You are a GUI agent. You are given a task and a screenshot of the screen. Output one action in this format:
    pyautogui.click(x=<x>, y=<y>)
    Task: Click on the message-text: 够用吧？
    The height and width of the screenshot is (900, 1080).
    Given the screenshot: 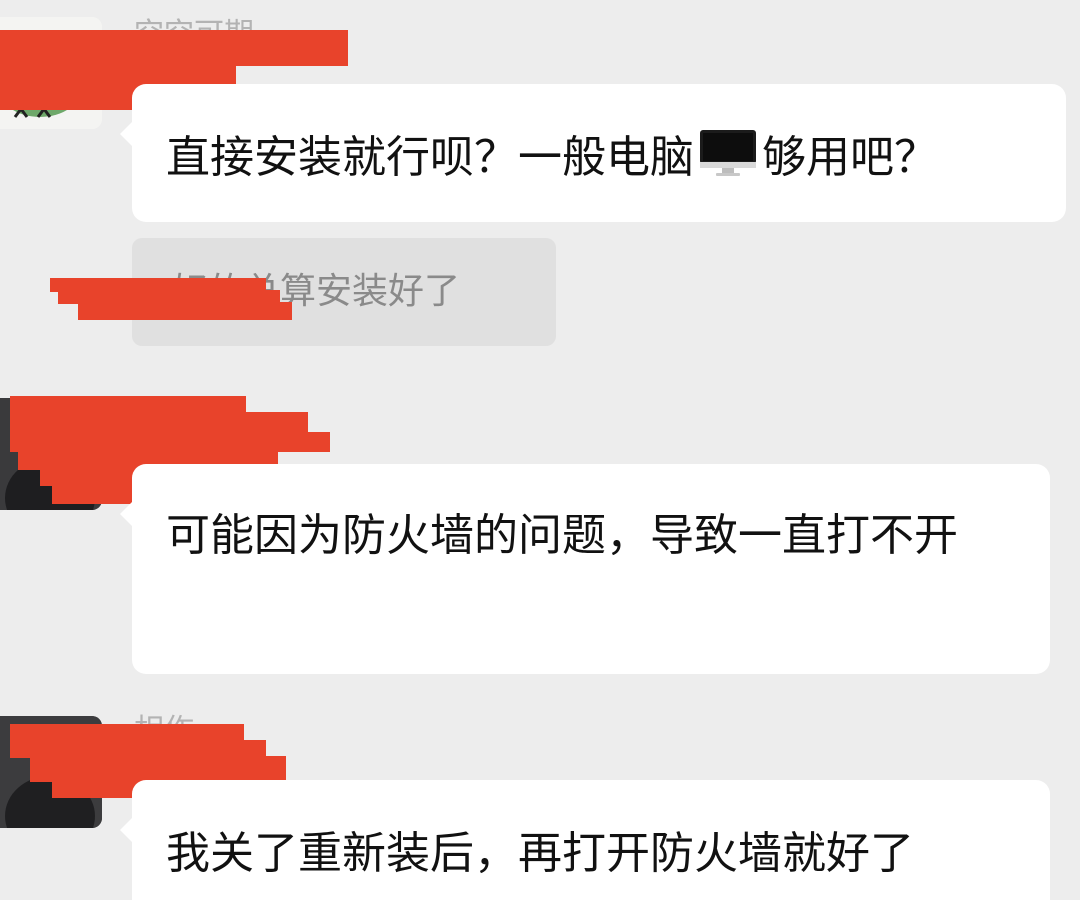 What is the action you would take?
    pyautogui.click(x=850, y=157)
    